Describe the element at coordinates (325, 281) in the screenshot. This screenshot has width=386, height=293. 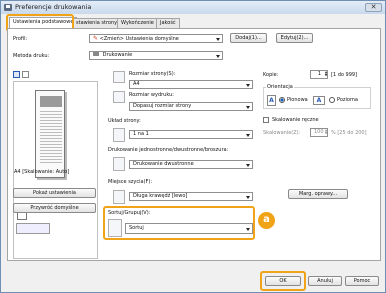
I see `cancel-button: Anuluj` at that location.